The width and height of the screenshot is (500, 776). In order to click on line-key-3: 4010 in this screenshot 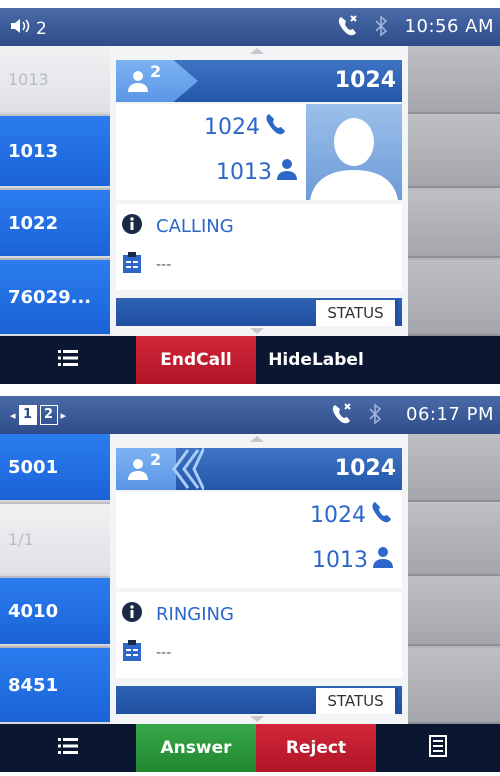, I will do `click(55, 612)`.